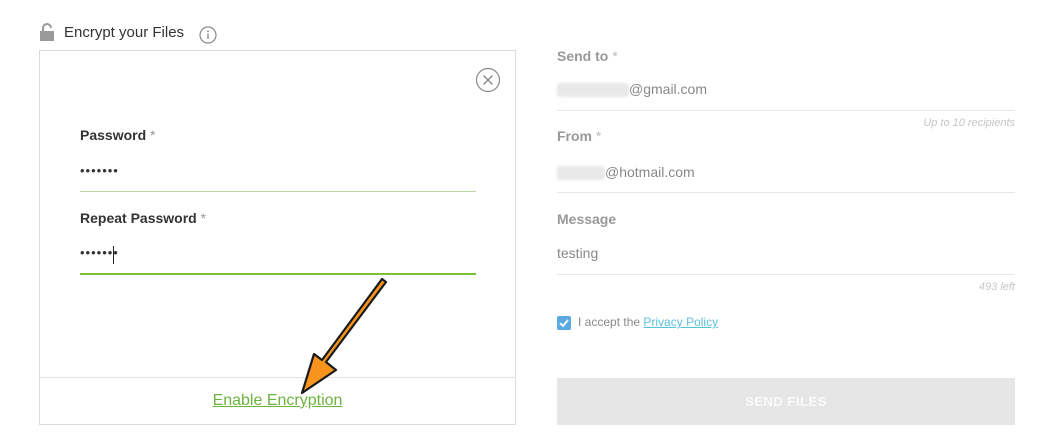  What do you see at coordinates (138, 218) in the screenshot?
I see `repeat-password-label-text: Repeat Password` at bounding box center [138, 218].